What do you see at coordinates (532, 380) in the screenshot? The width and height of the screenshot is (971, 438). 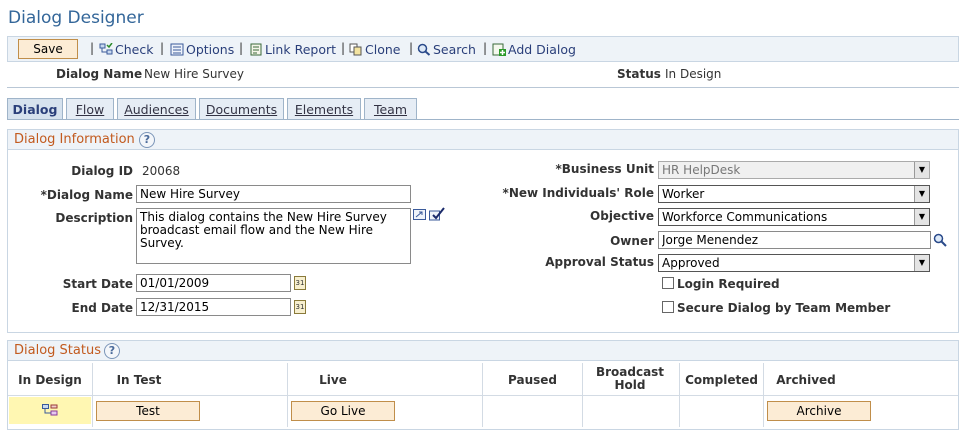 I see `column-header-paused: Paused` at bounding box center [532, 380].